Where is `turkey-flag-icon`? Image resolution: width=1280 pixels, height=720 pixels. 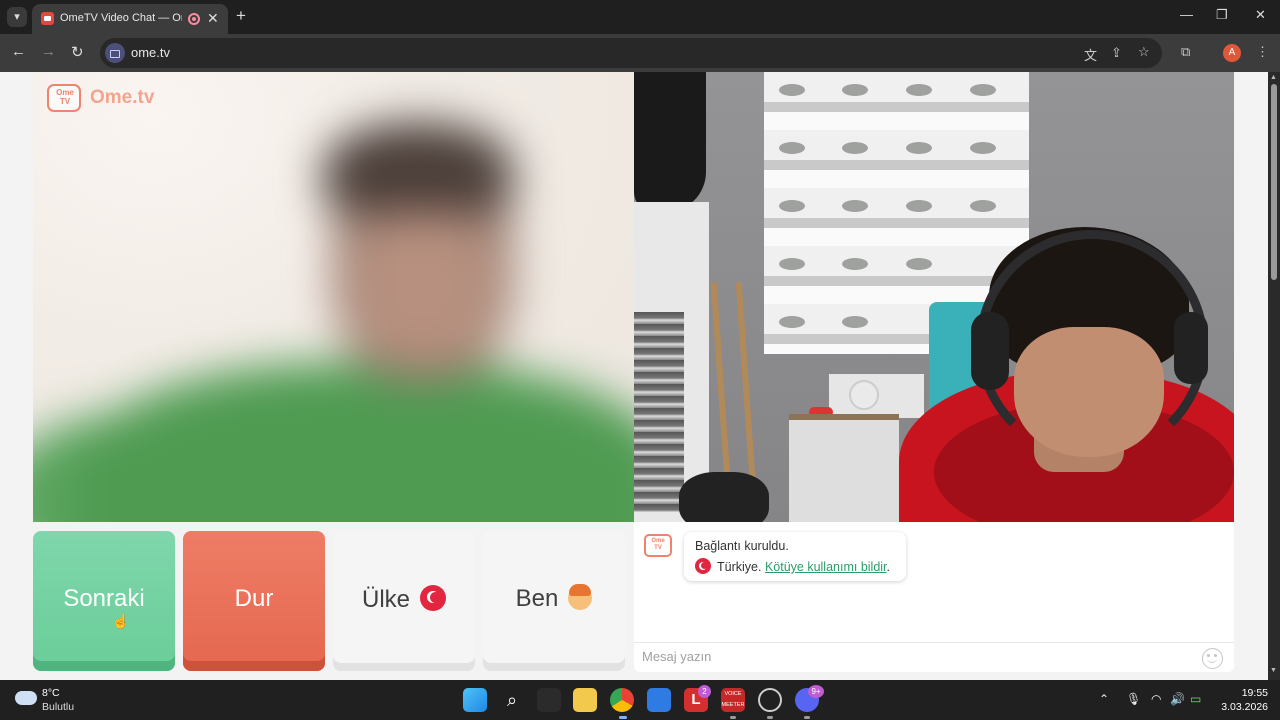
turkey-flag-icon is located at coordinates (433, 598).